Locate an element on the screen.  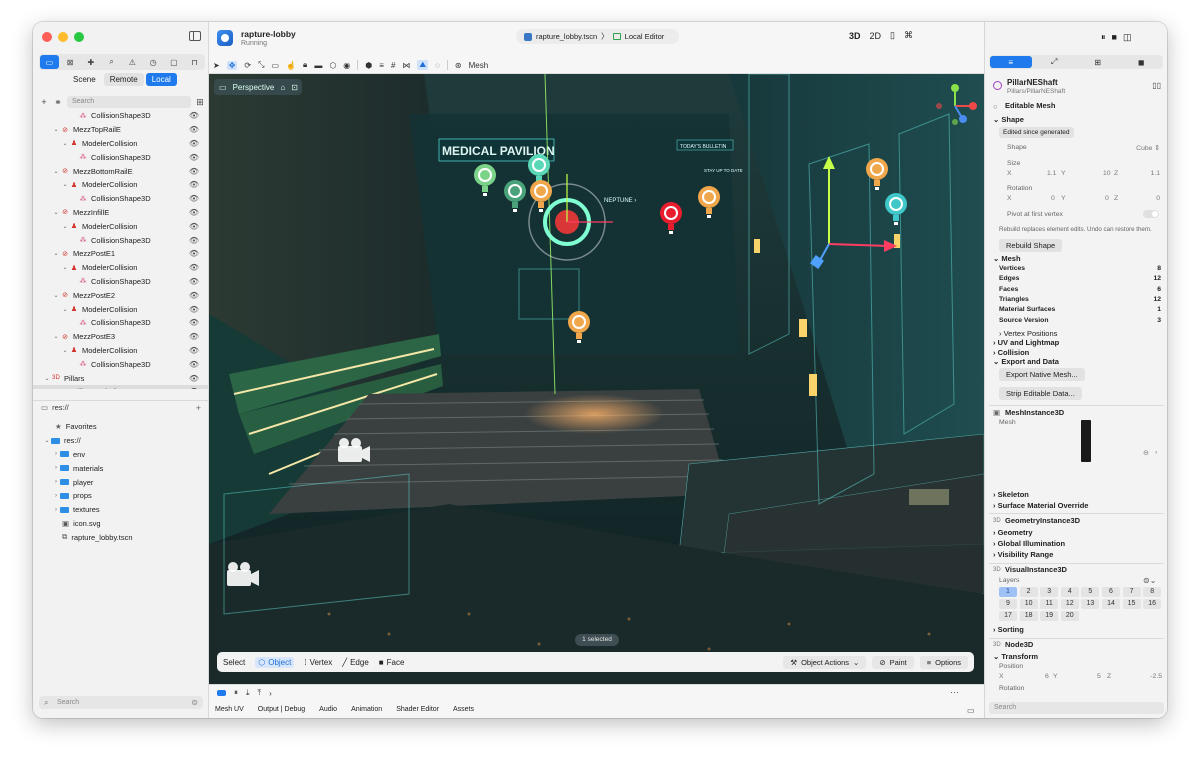
gamepad-icon: ⌘ is located at coordinates (908, 35).